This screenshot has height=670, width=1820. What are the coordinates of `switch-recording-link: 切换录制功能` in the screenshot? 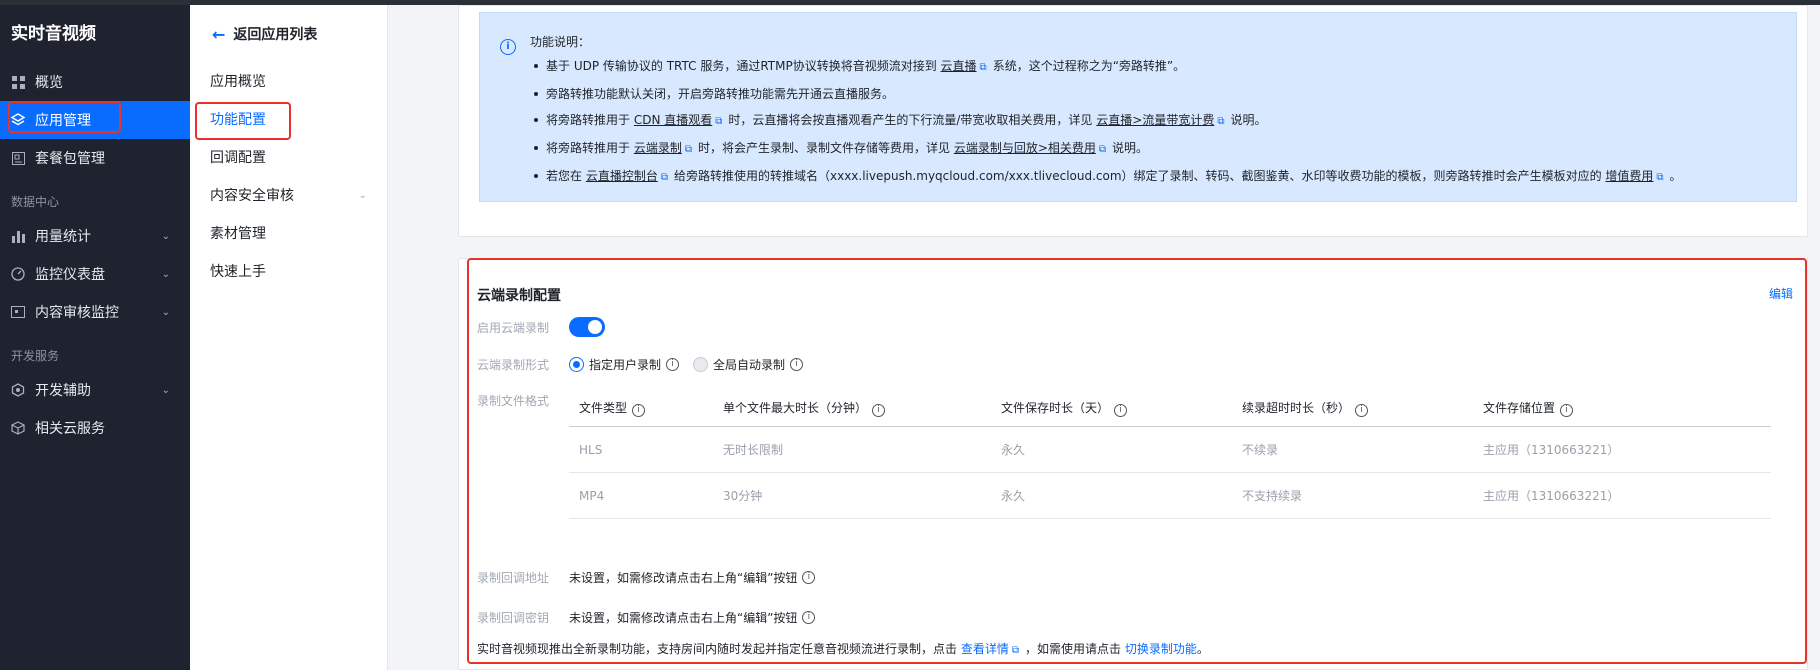 It's located at (1161, 649).